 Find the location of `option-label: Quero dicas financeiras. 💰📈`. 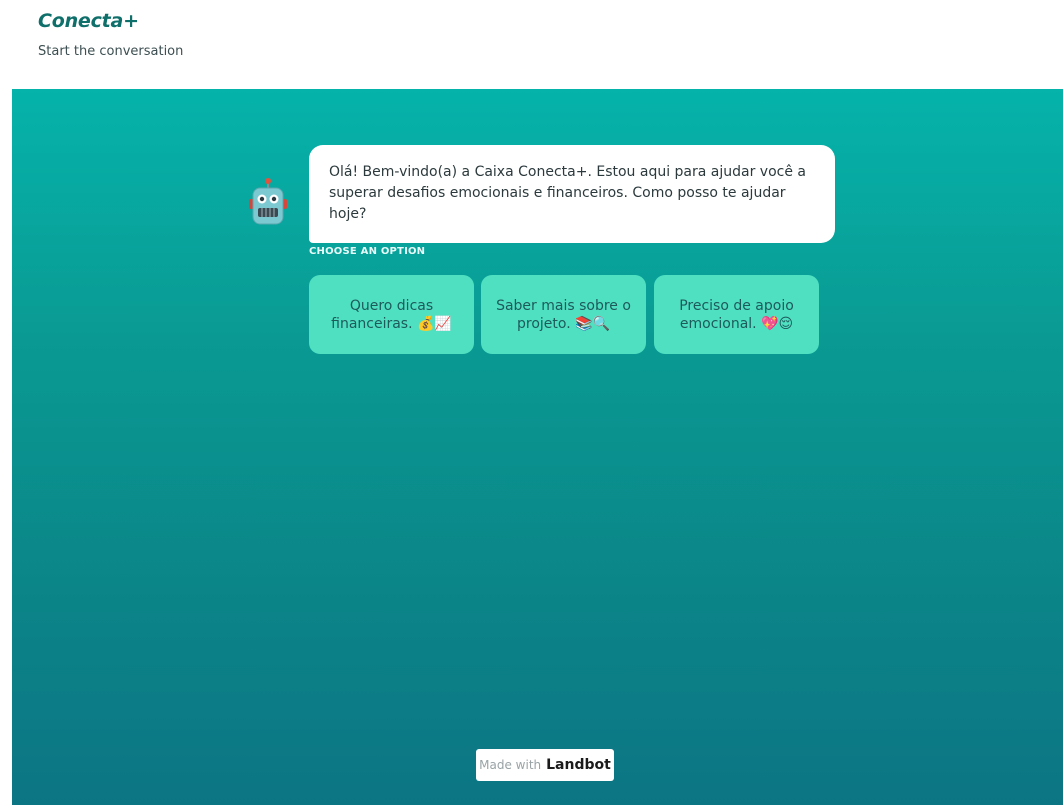

option-label: Quero dicas financeiras. 💰📈 is located at coordinates (391, 314).